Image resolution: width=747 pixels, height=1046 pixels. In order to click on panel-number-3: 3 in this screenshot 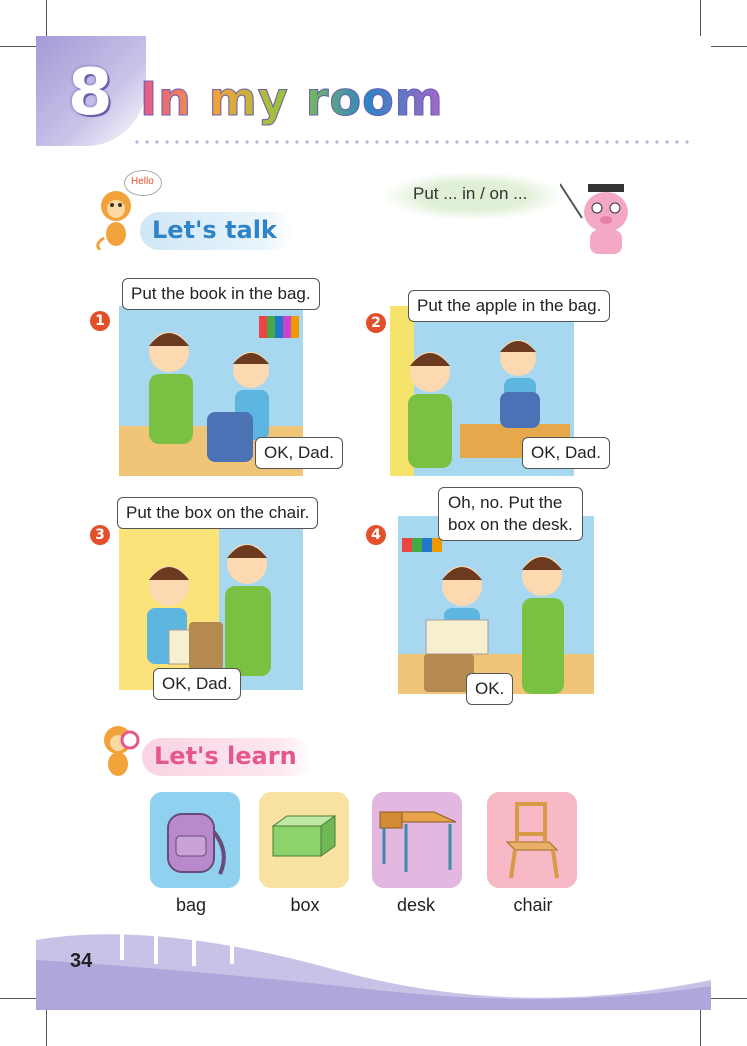, I will do `click(100, 535)`.